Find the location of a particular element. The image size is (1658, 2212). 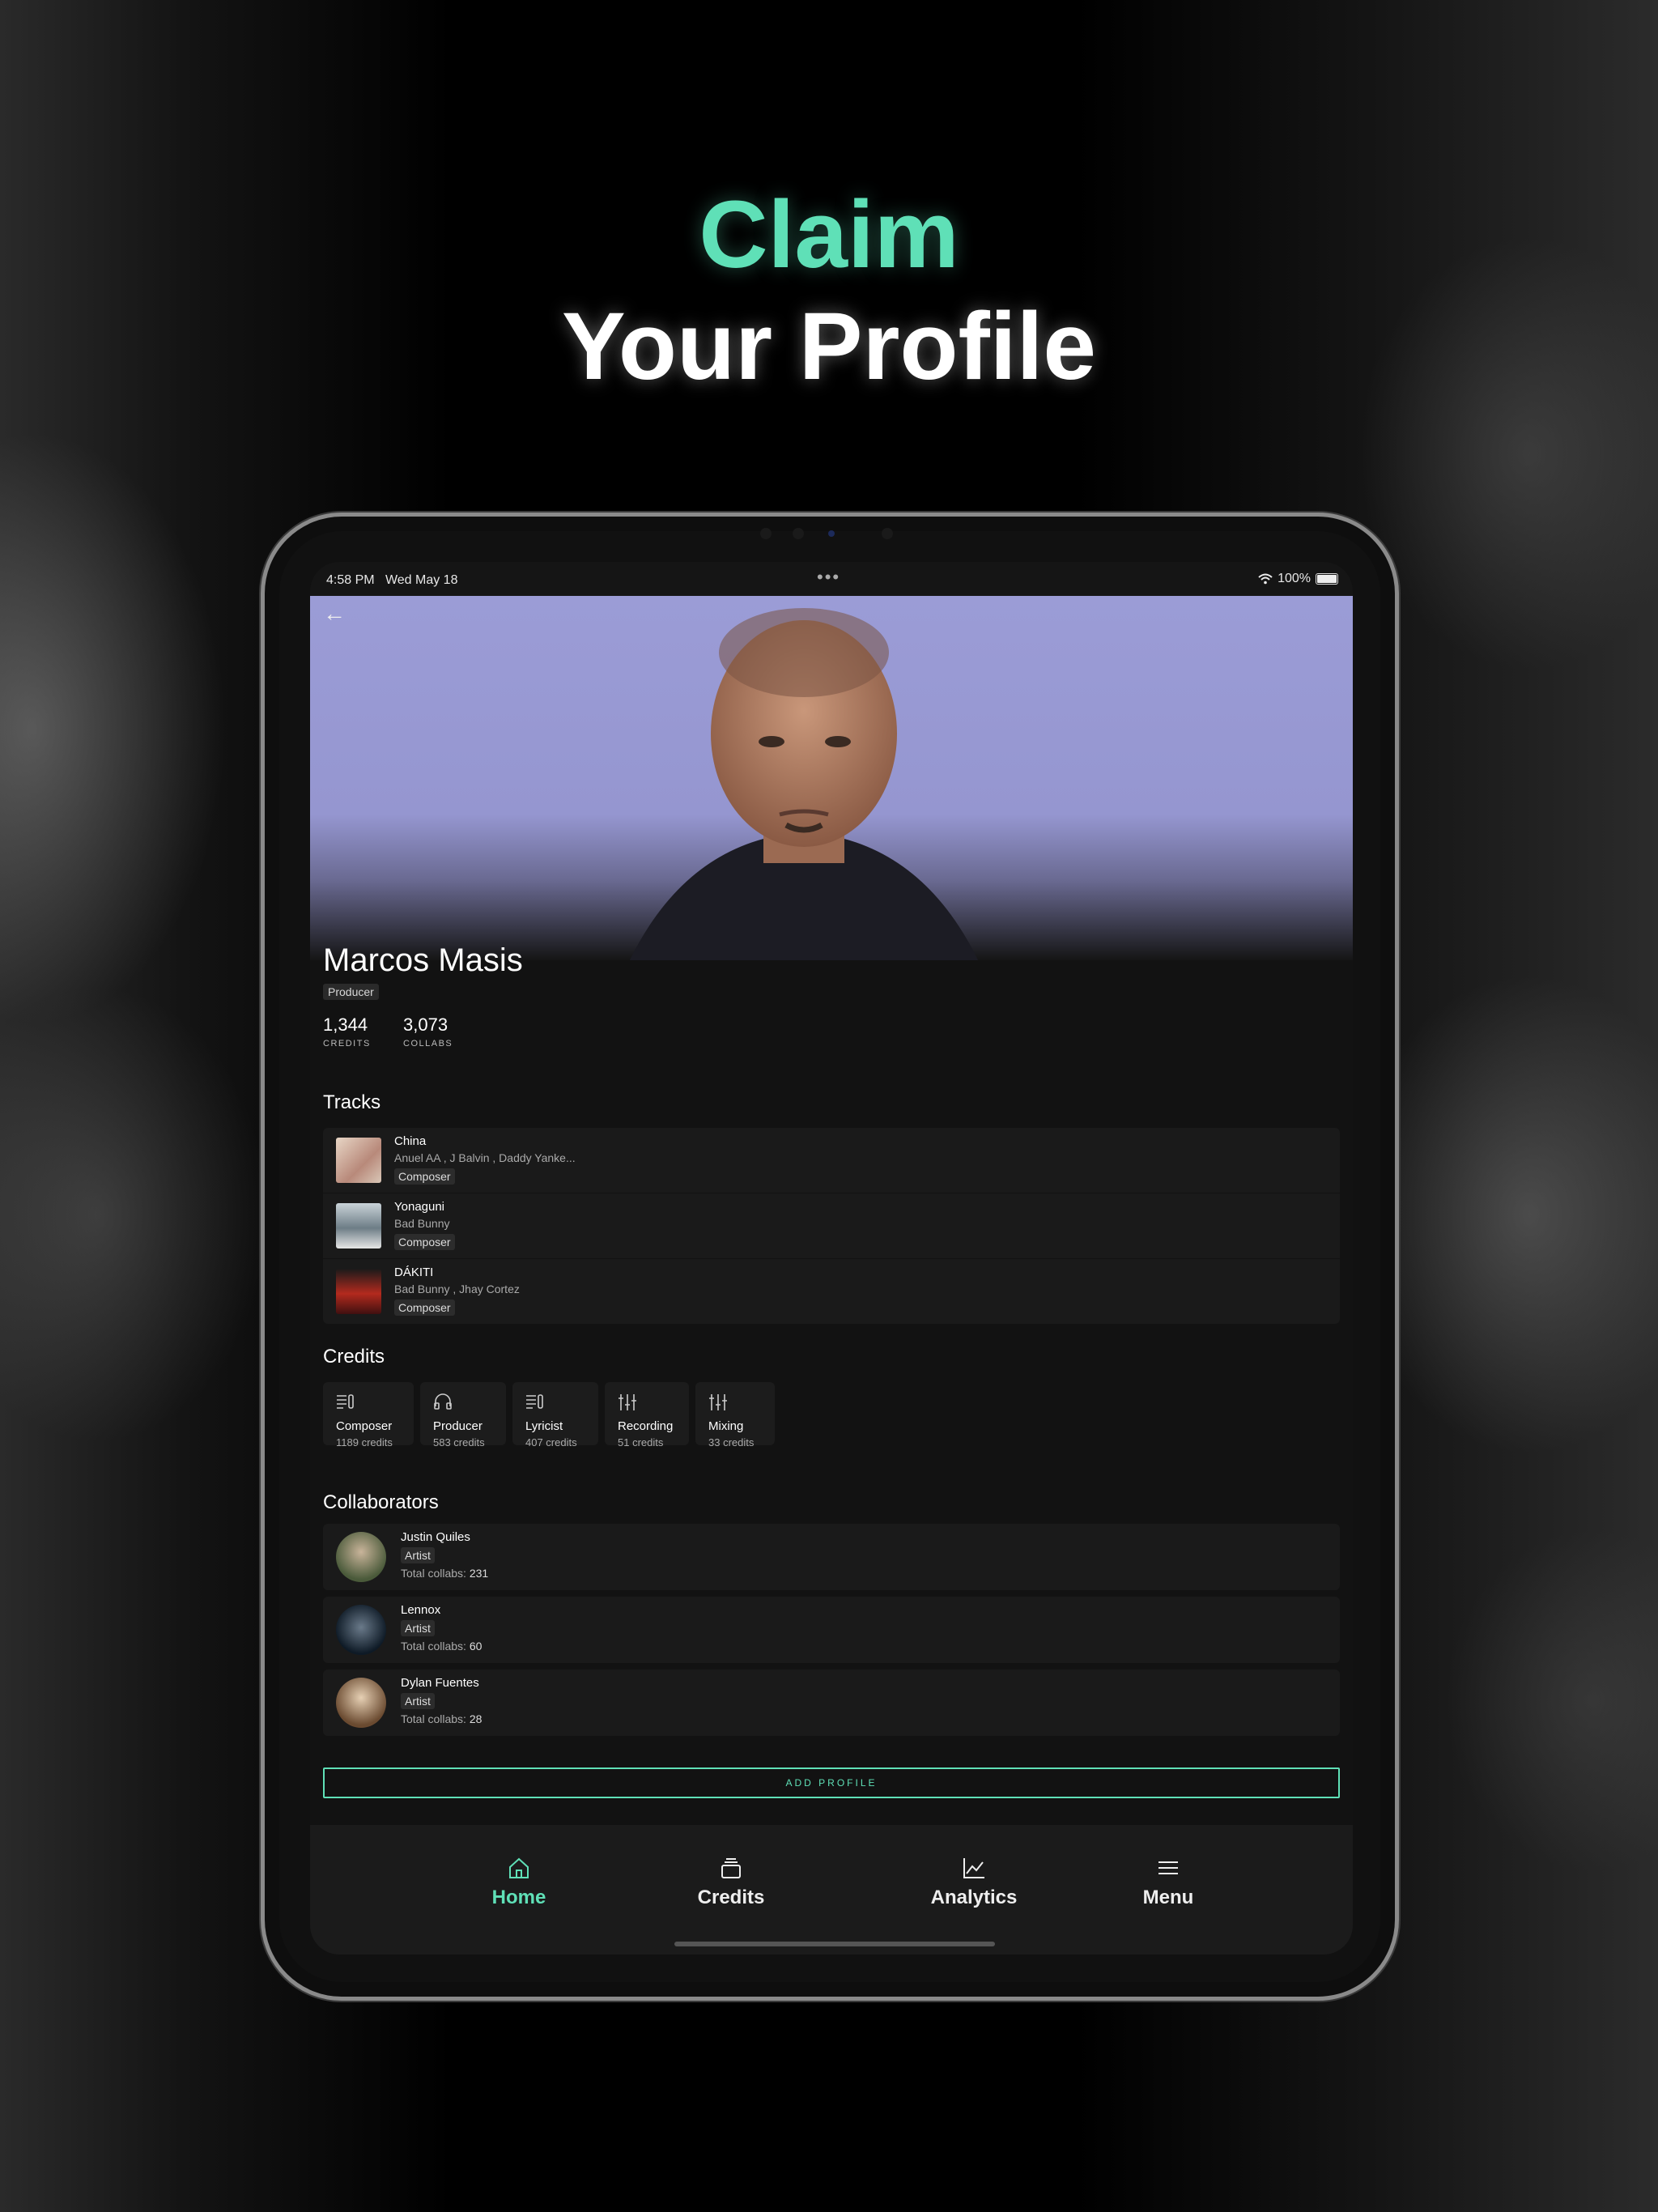

stat-credits: 1,344 CREDITS is located at coordinates (347, 1032).